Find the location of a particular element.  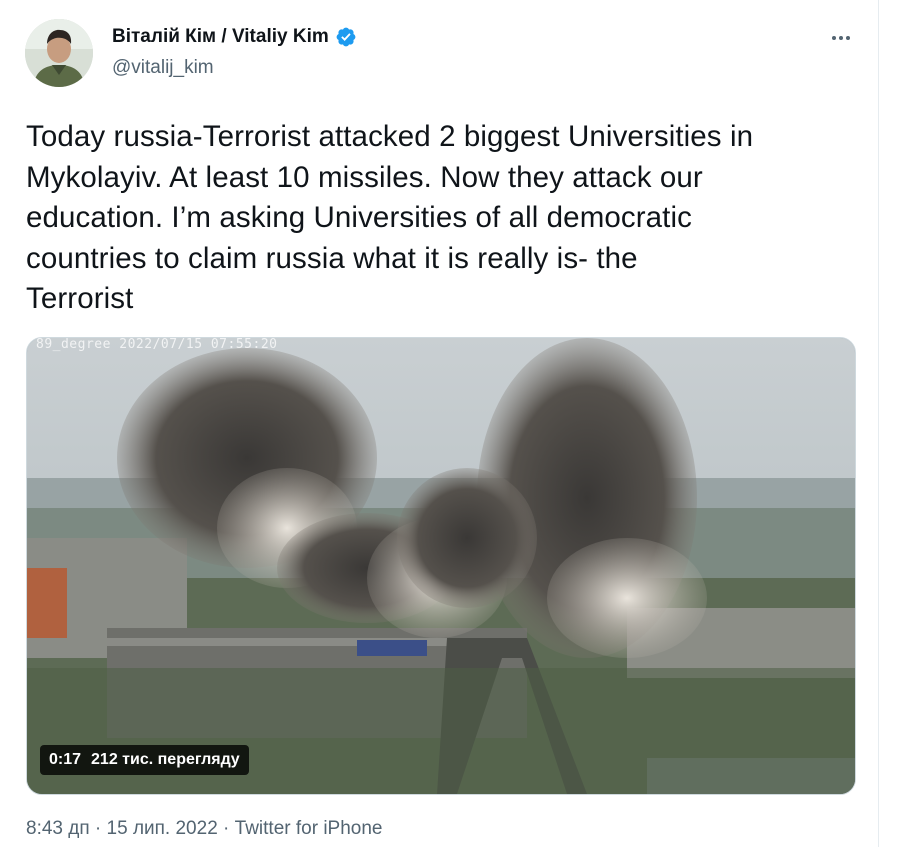

tweet-time: 8:43 дп is located at coordinates (58, 828).